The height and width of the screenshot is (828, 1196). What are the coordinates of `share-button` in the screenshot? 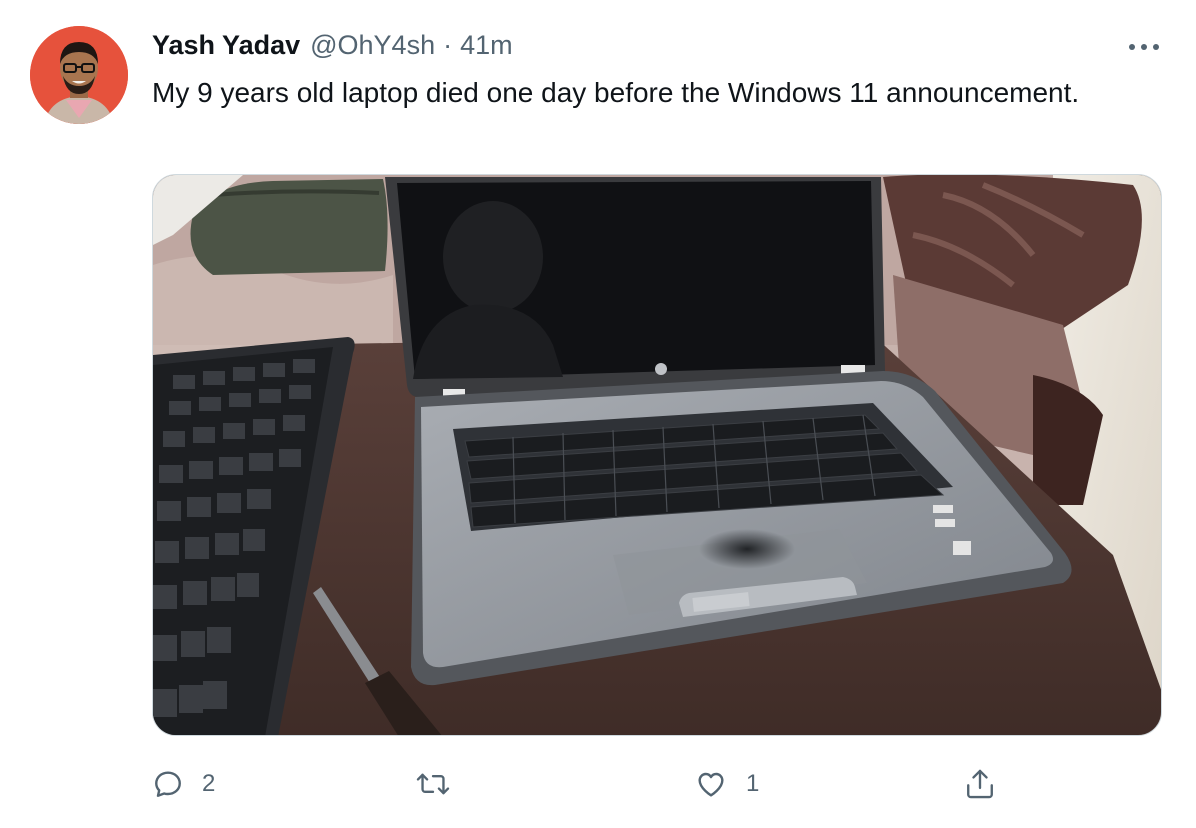 It's located at (980, 784).